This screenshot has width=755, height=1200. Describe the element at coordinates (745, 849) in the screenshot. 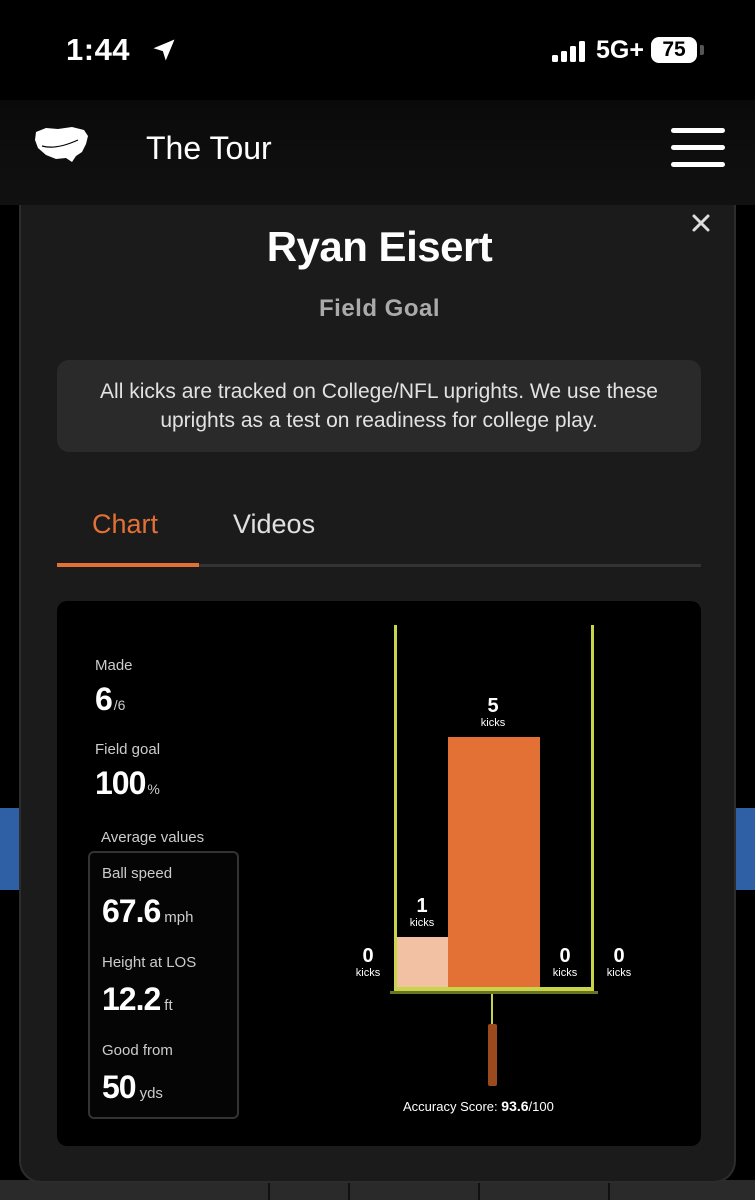

I see `background-panel-right` at that location.